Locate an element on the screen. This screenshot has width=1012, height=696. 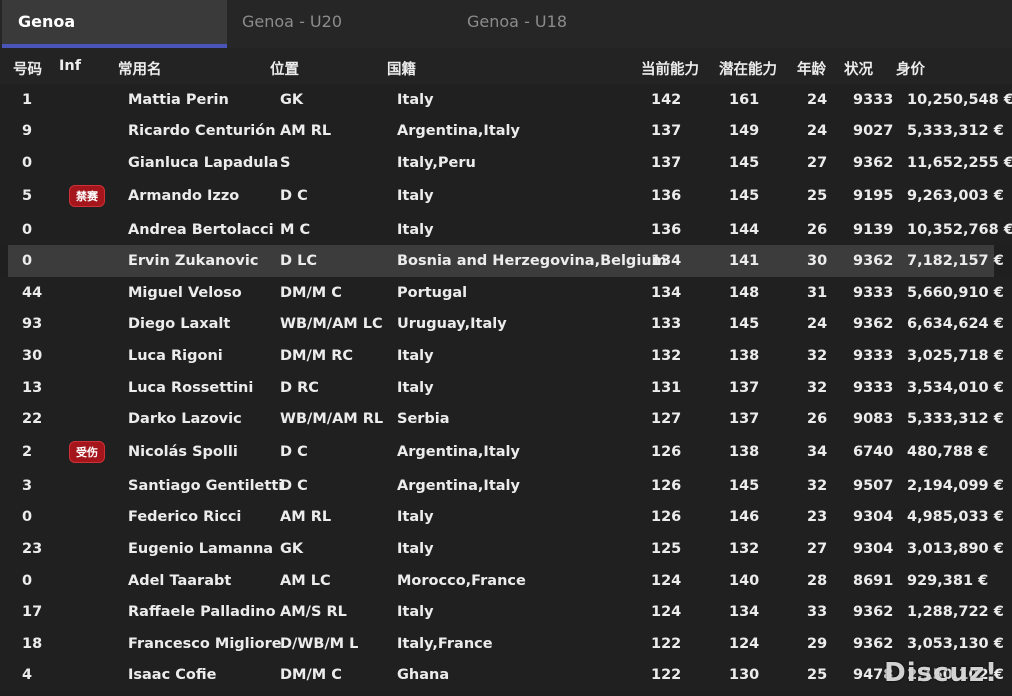
player-name: Raffaele Palladino is located at coordinates (202, 612).